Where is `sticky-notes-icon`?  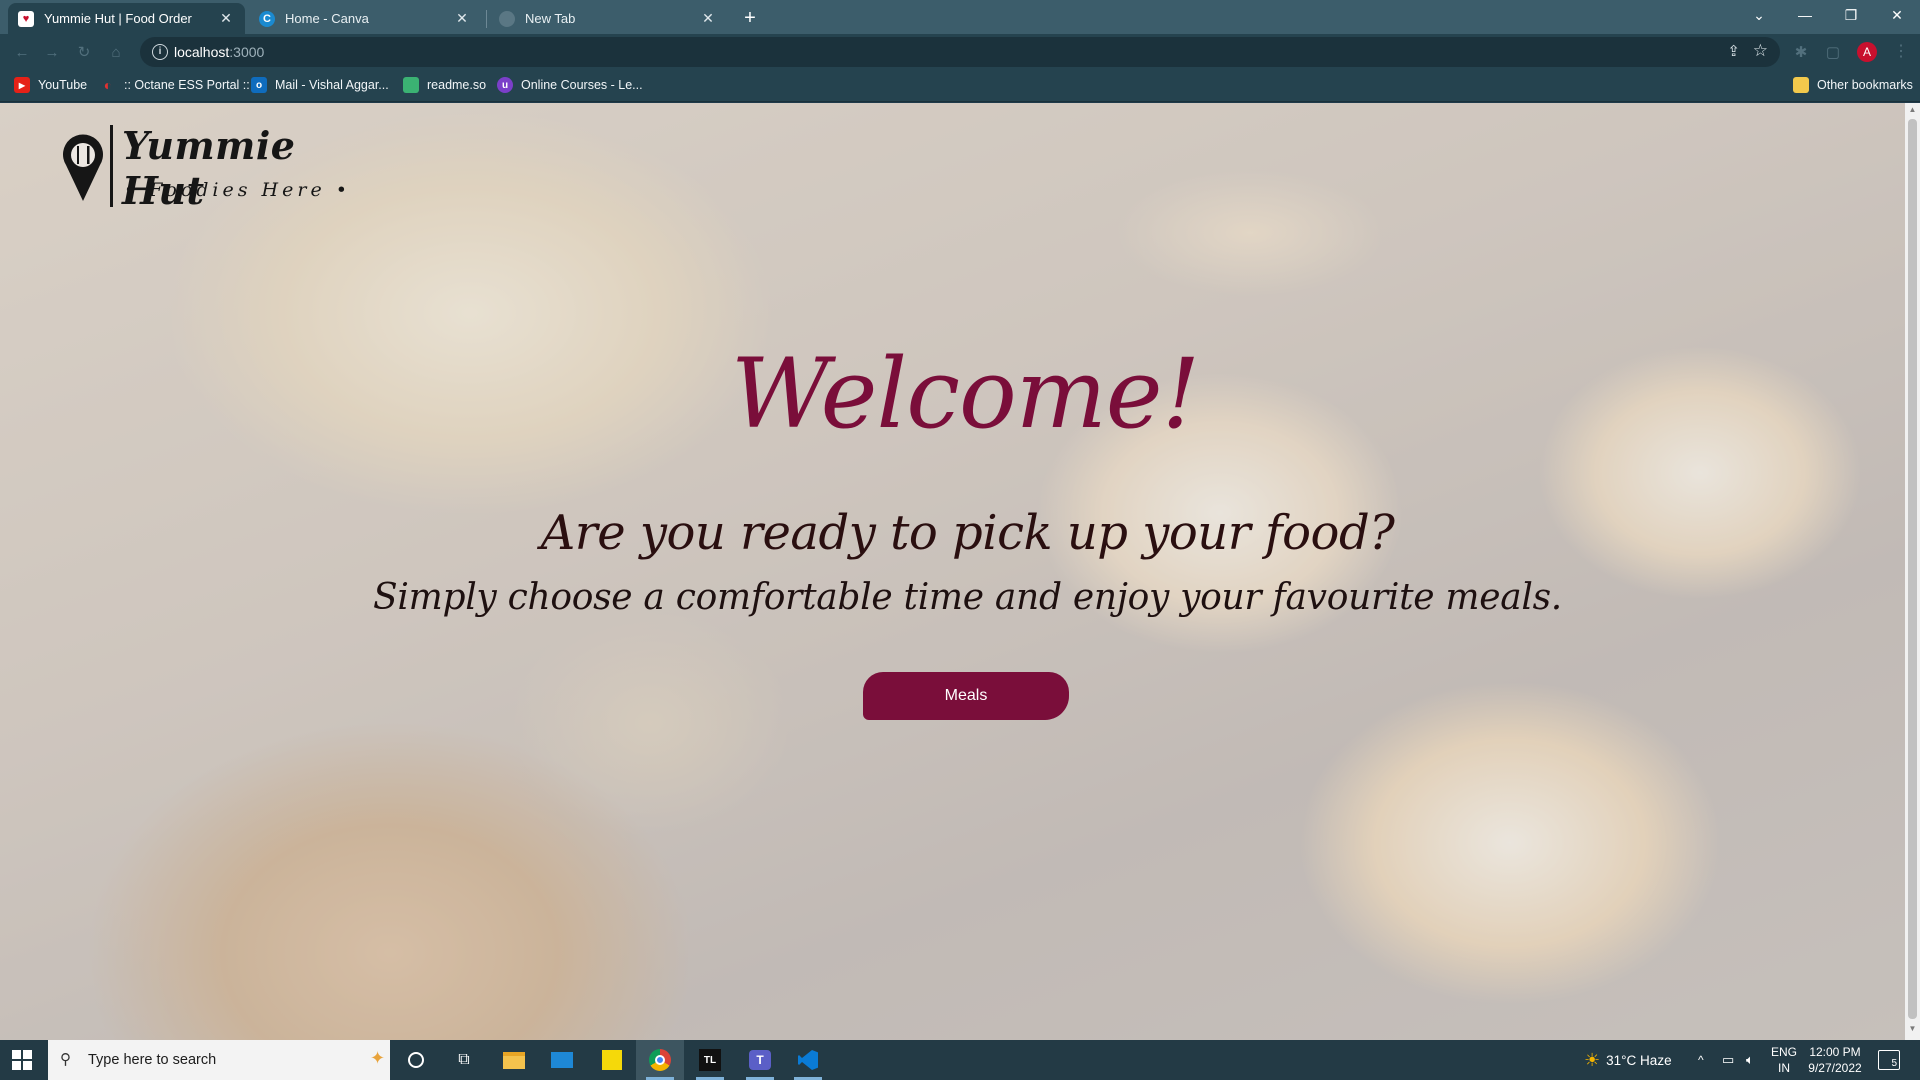
sticky-notes-icon is located at coordinates (612, 1060).